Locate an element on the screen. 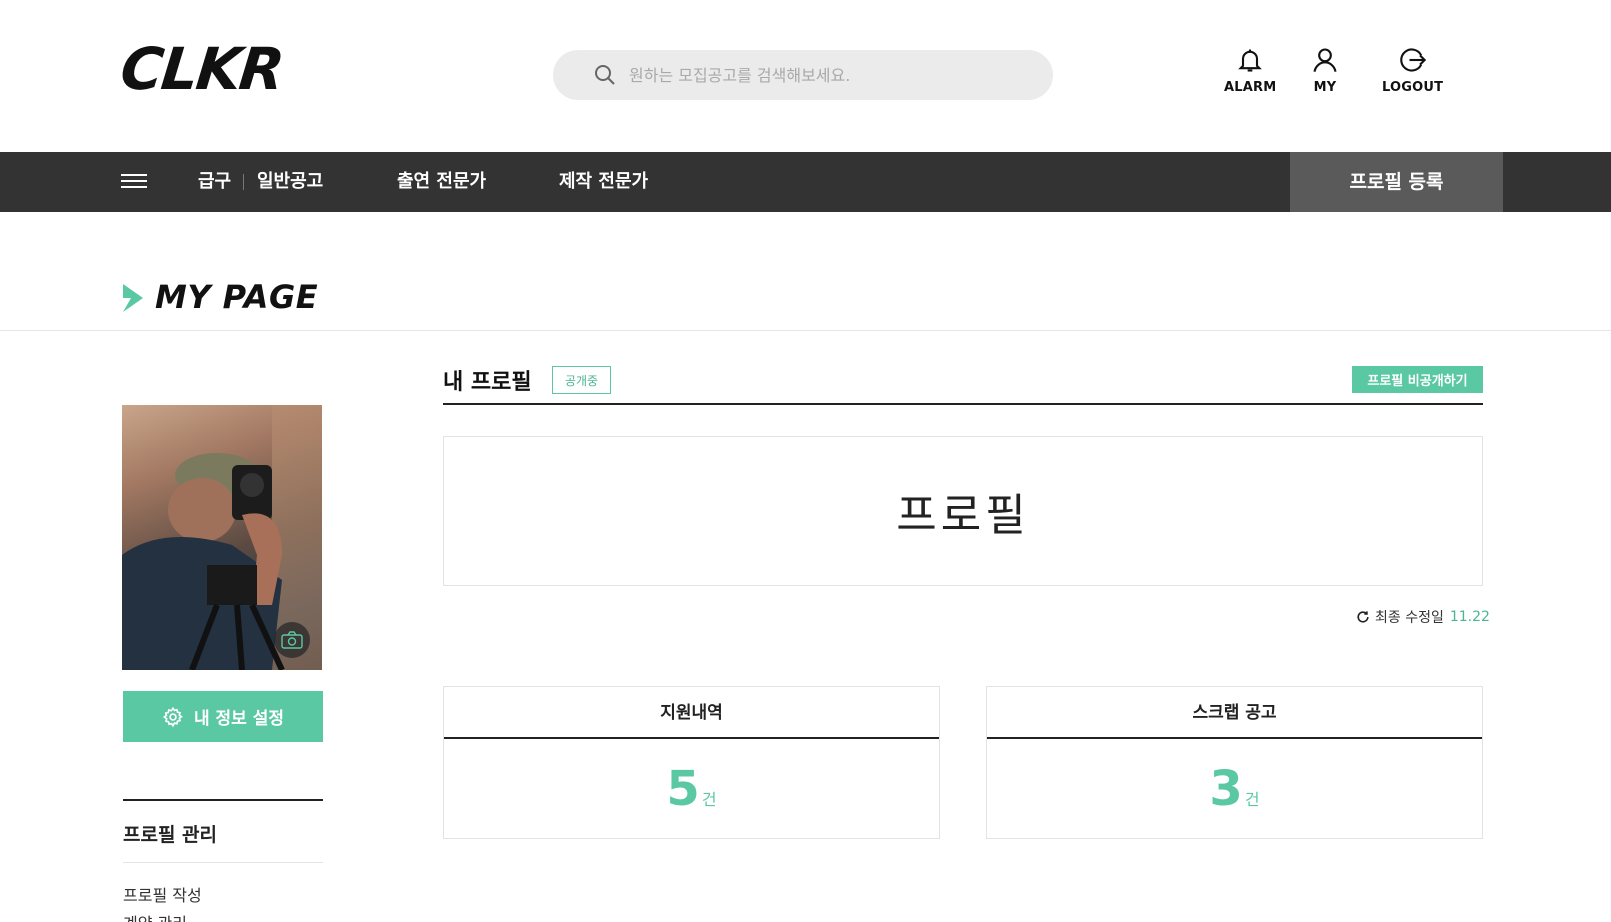  last-modified: 최종 수정일 11.22 is located at coordinates (1423, 617).